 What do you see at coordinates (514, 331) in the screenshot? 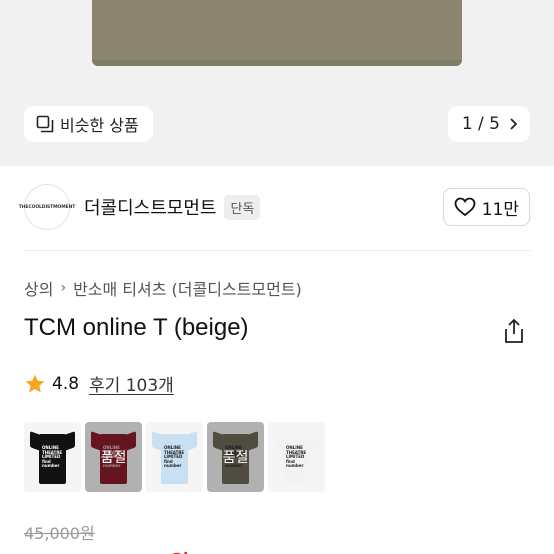
I see `share-icon` at bounding box center [514, 331].